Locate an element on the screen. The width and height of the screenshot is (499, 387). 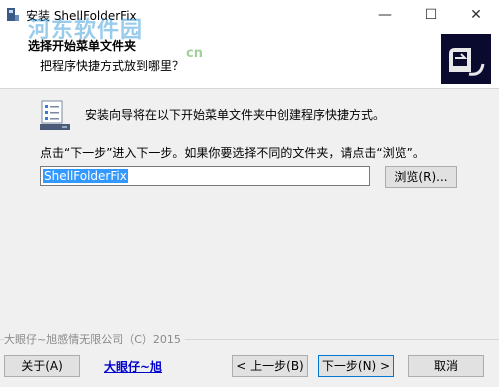
intro-text: 安装向导将在以下开始菜单文件夹中创建程序快捷方式。 is located at coordinates (235, 115).